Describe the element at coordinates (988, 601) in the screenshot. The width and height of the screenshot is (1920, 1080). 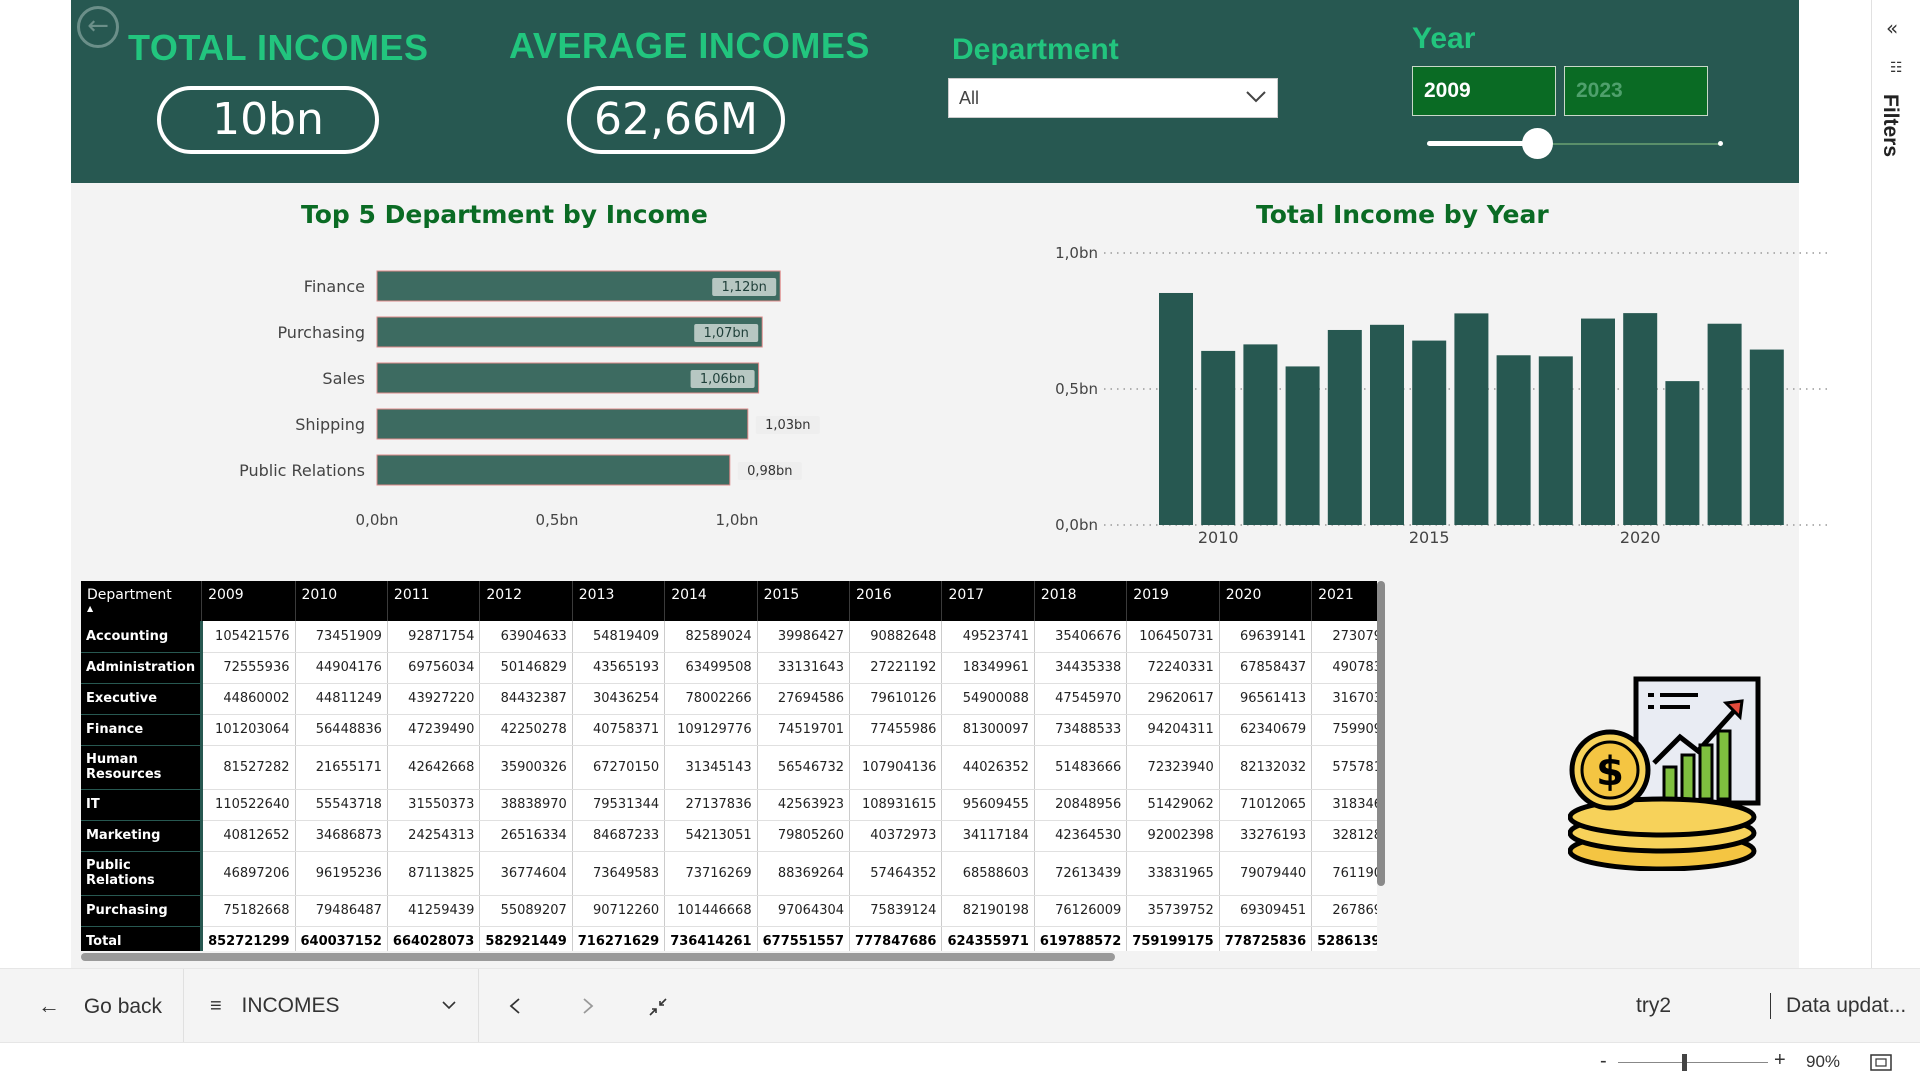
I see `column-header-year: 2017` at that location.